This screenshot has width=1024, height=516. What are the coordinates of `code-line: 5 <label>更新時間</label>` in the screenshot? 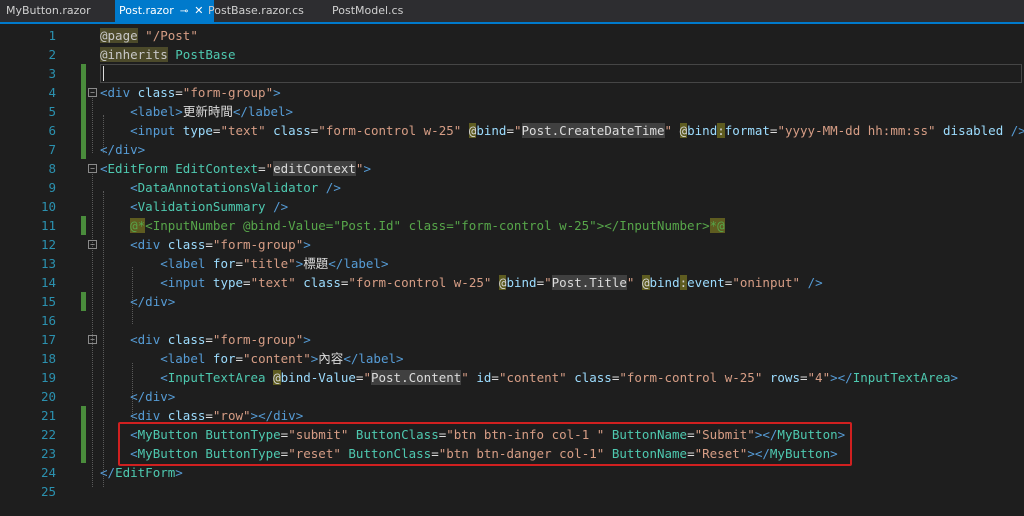 It's located at (512, 111).